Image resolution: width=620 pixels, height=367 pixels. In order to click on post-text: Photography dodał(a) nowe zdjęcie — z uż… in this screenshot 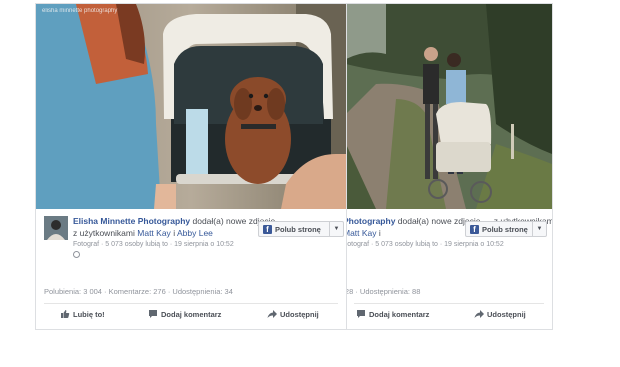, I will do `click(448, 232)`.